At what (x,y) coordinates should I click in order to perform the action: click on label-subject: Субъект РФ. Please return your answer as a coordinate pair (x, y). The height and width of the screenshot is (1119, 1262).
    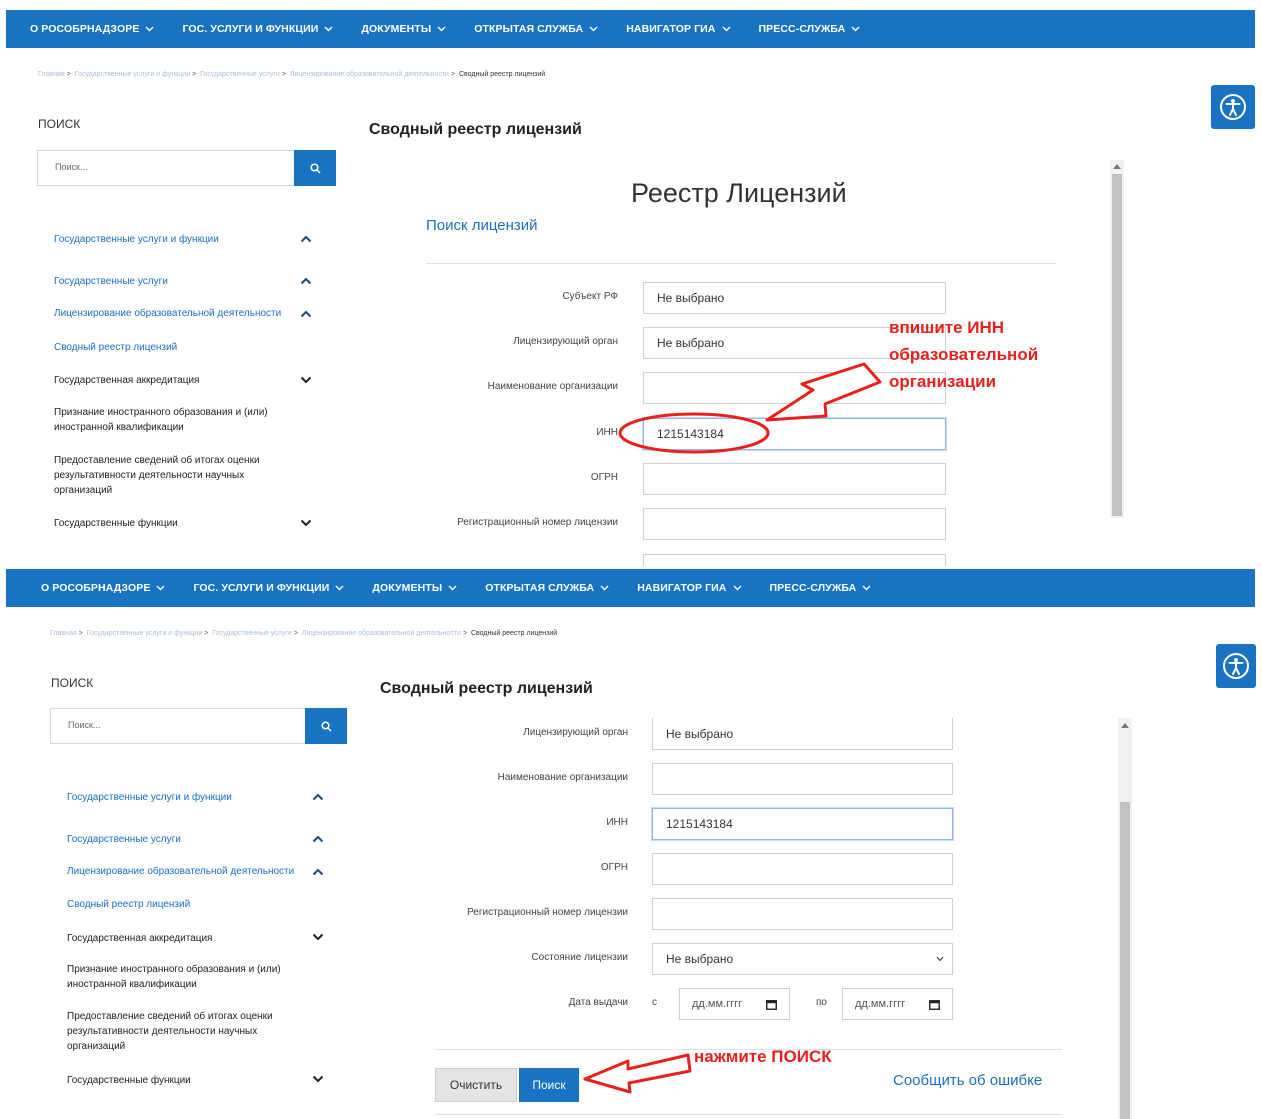
    Looking at the image, I should click on (590, 296).